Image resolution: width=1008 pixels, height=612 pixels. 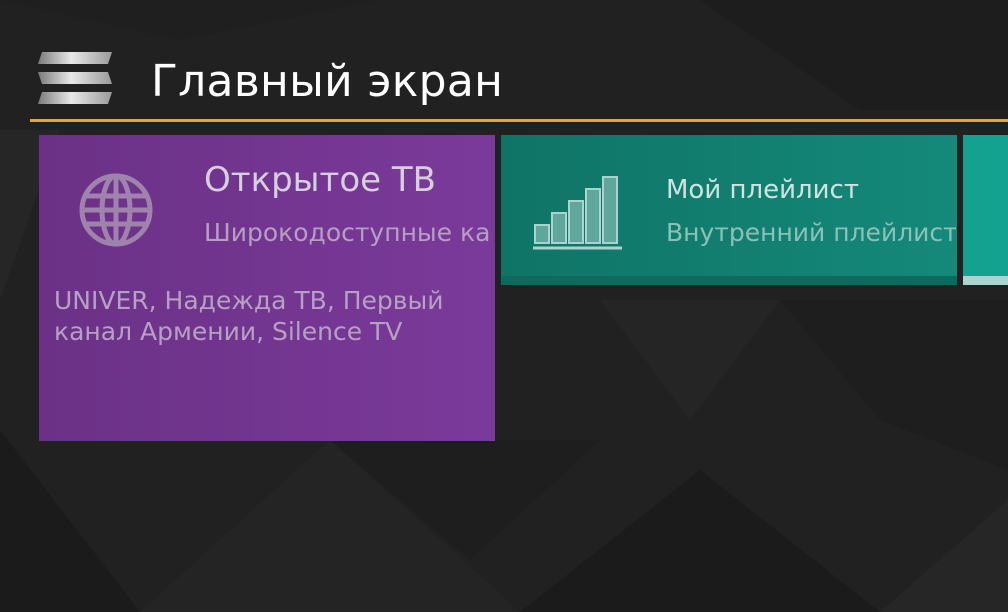 What do you see at coordinates (762, 190) in the screenshot?
I see `tile-title: Мой плейлист` at bounding box center [762, 190].